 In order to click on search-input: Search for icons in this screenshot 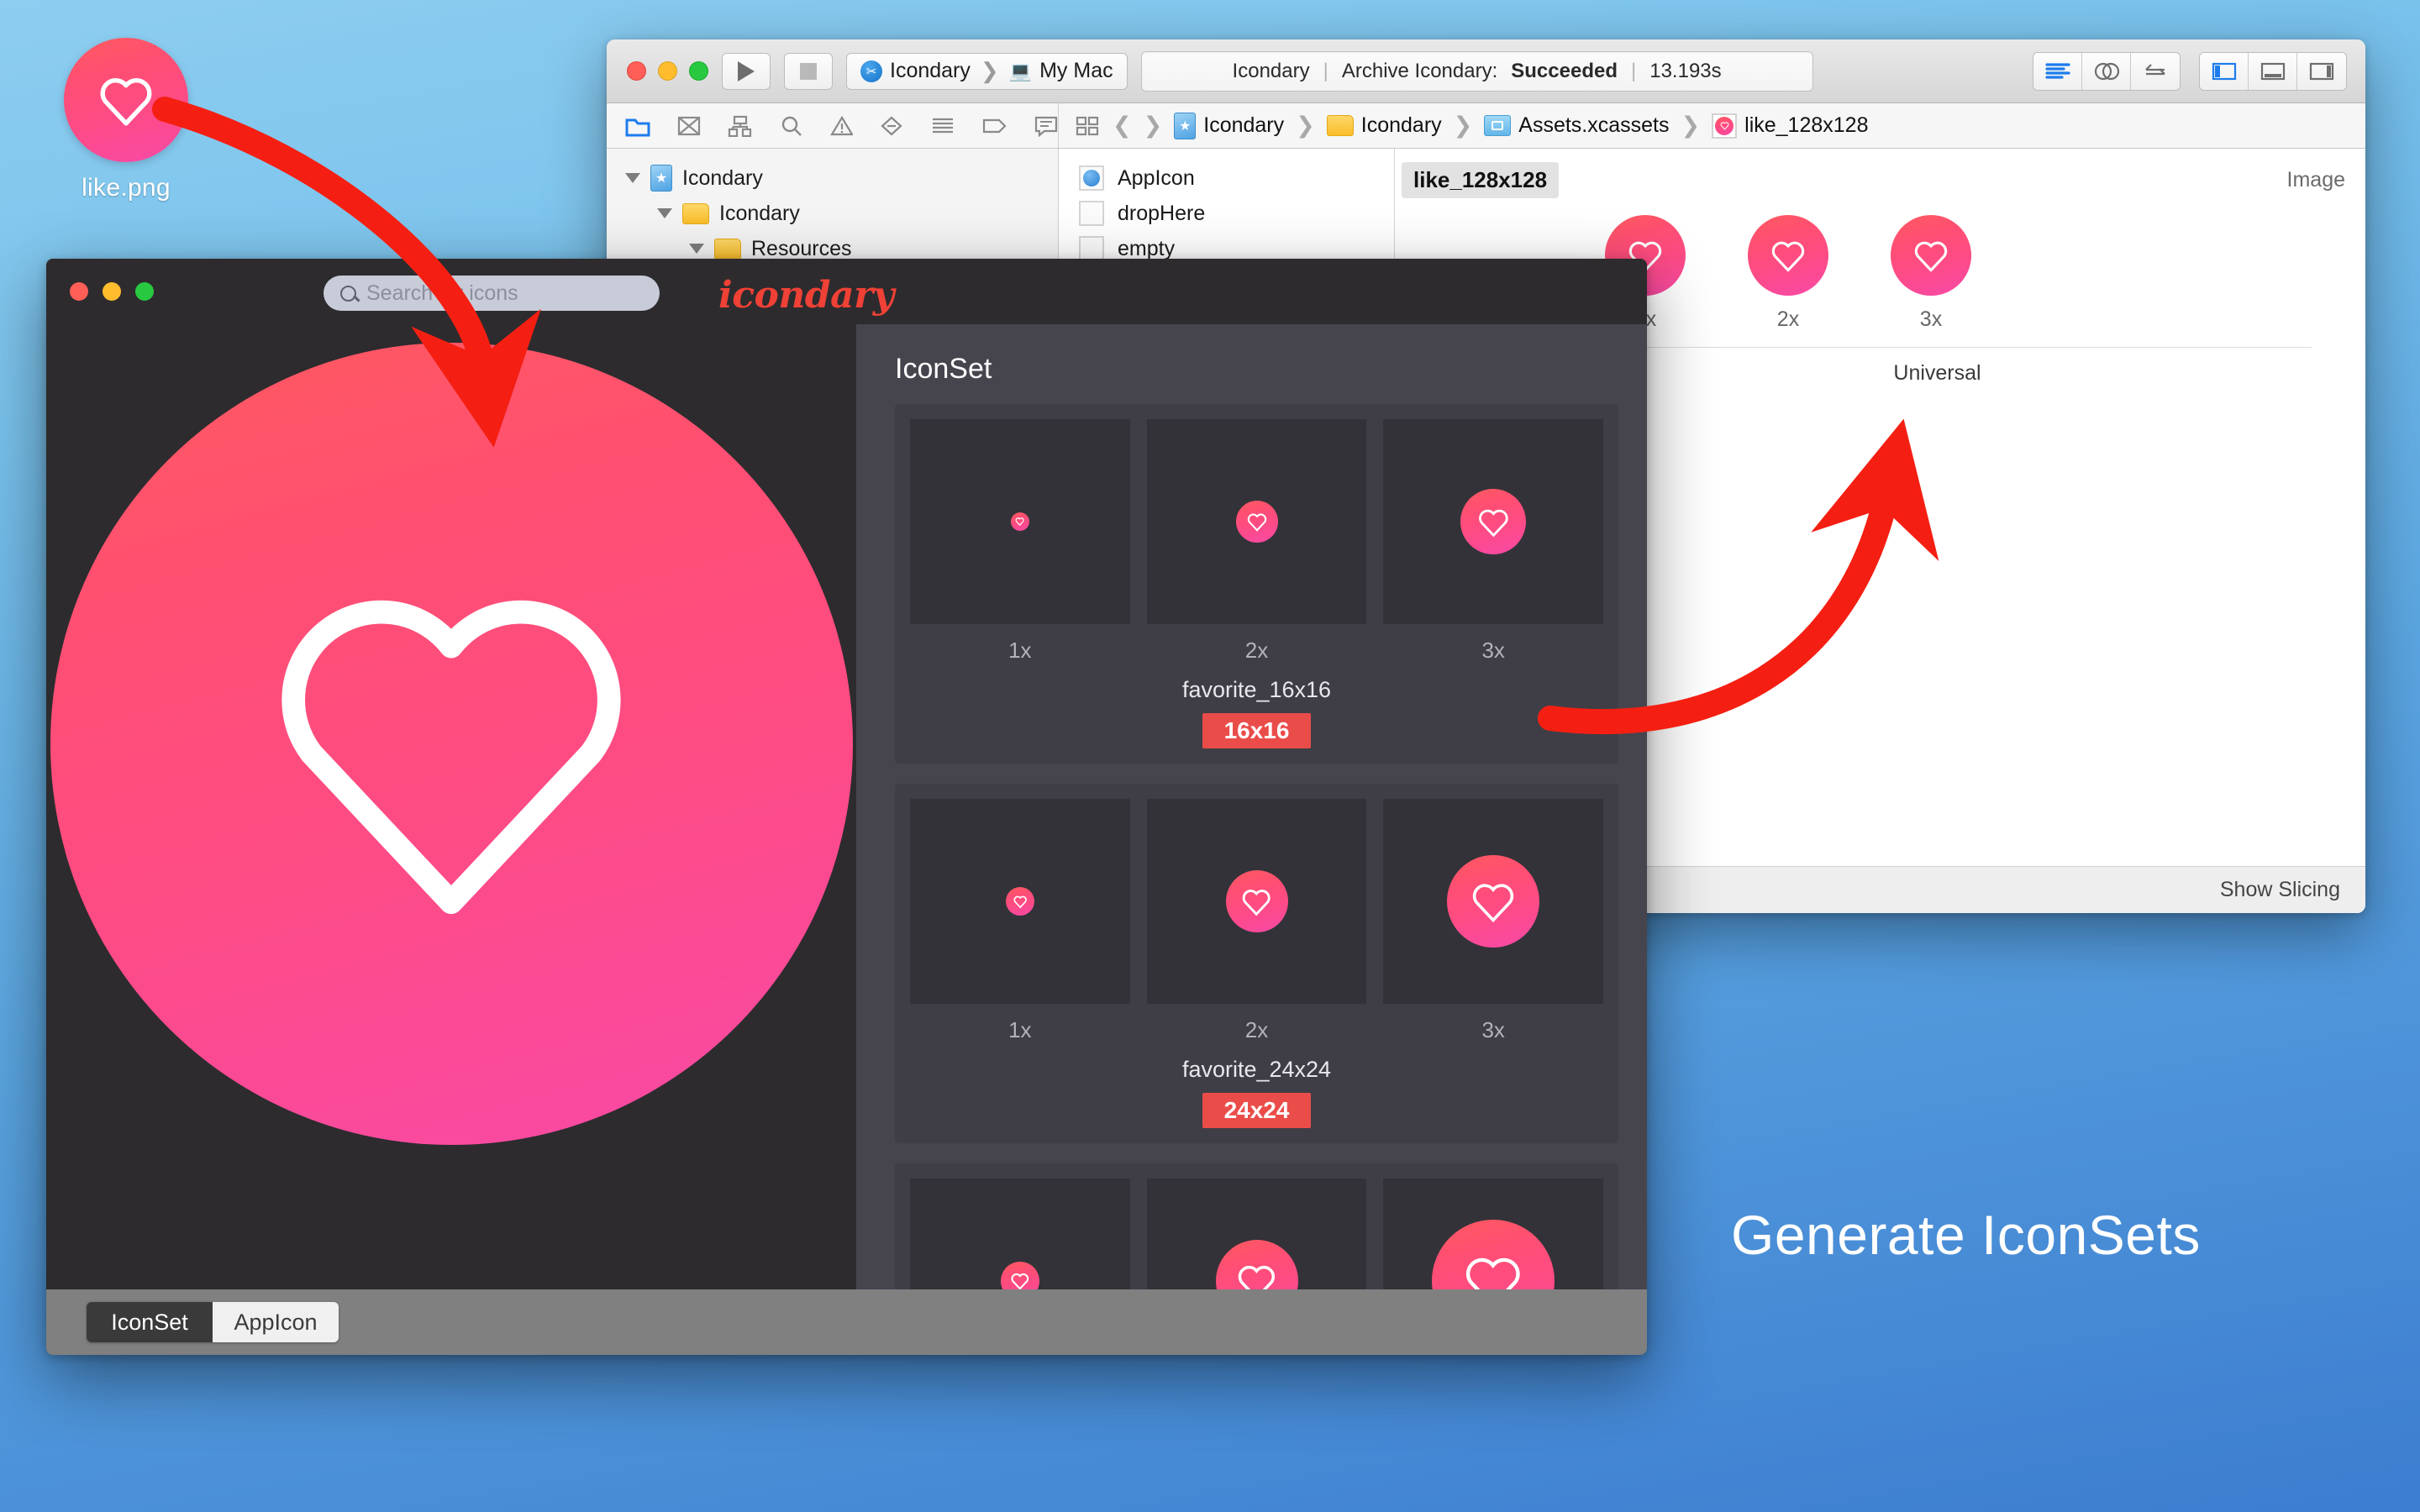, I will do `click(492, 293)`.